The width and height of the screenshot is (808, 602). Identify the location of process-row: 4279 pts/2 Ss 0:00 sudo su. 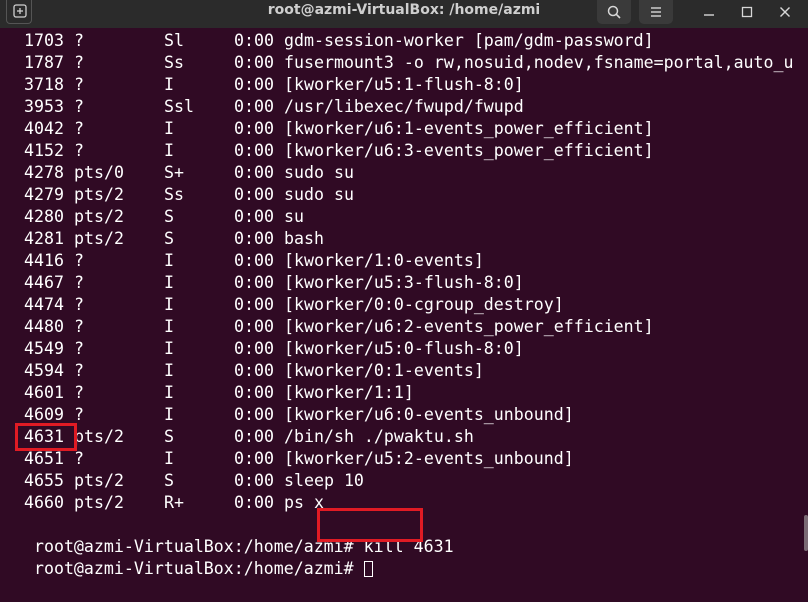
(400, 195).